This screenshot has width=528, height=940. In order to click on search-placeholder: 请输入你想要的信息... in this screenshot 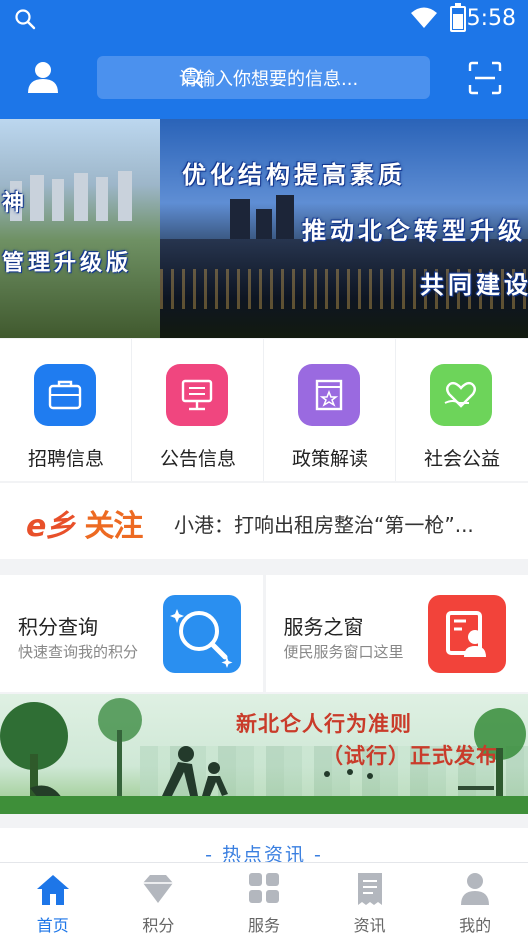, I will do `click(269, 79)`.